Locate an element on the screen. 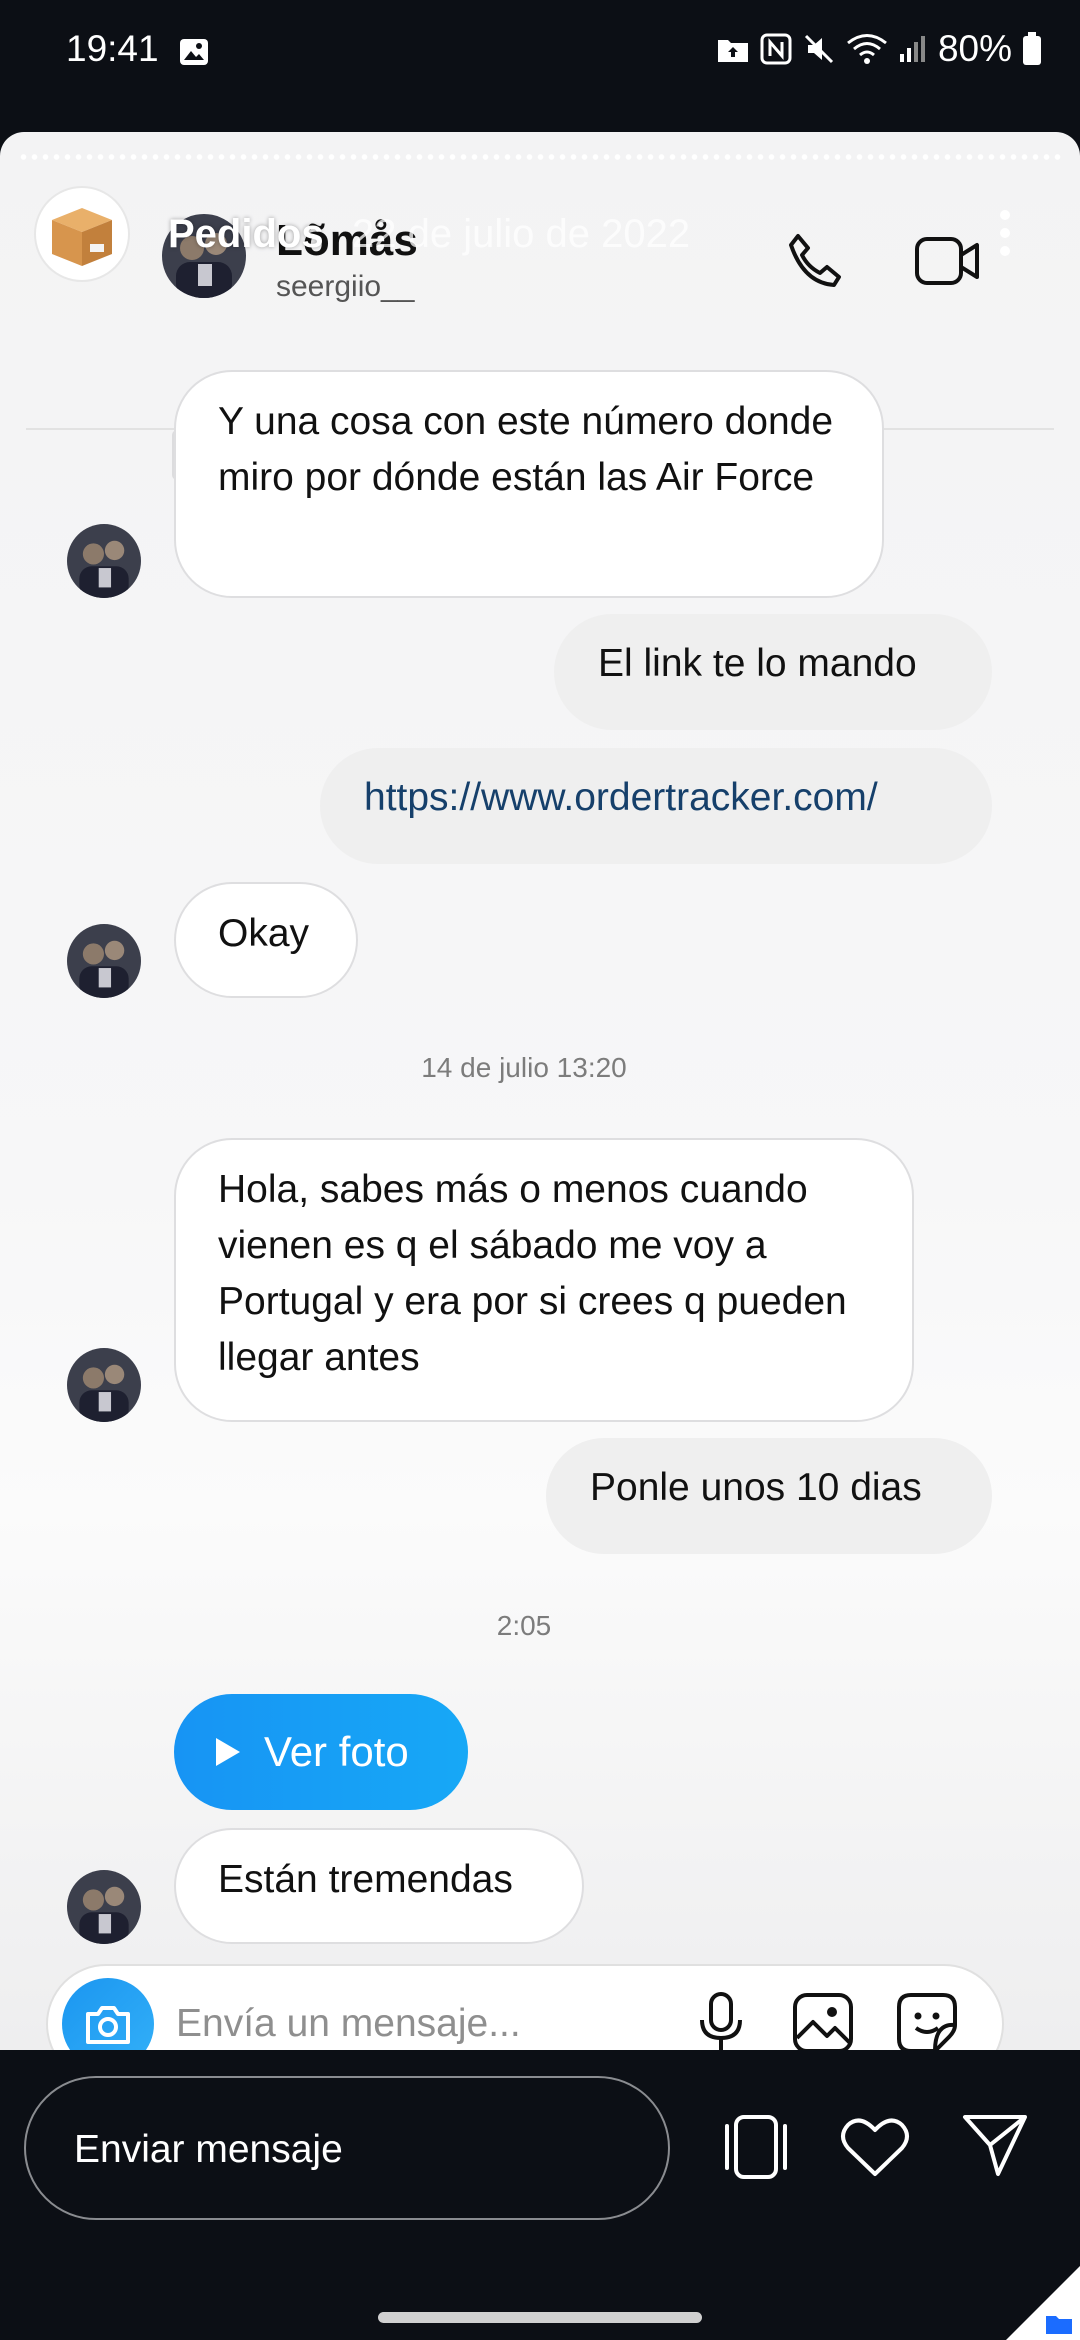 The image size is (1080, 2340). view-photo-label: Ver foto is located at coordinates (336, 1751).